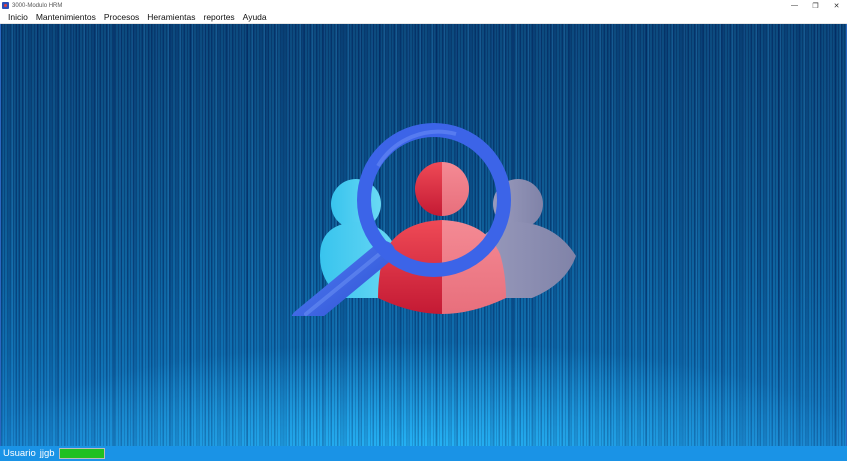 The width and height of the screenshot is (847, 461). Describe the element at coordinates (423, 5) in the screenshot. I see `title-bar: 3000-Modulo HRM — ❐ ✕` at that location.